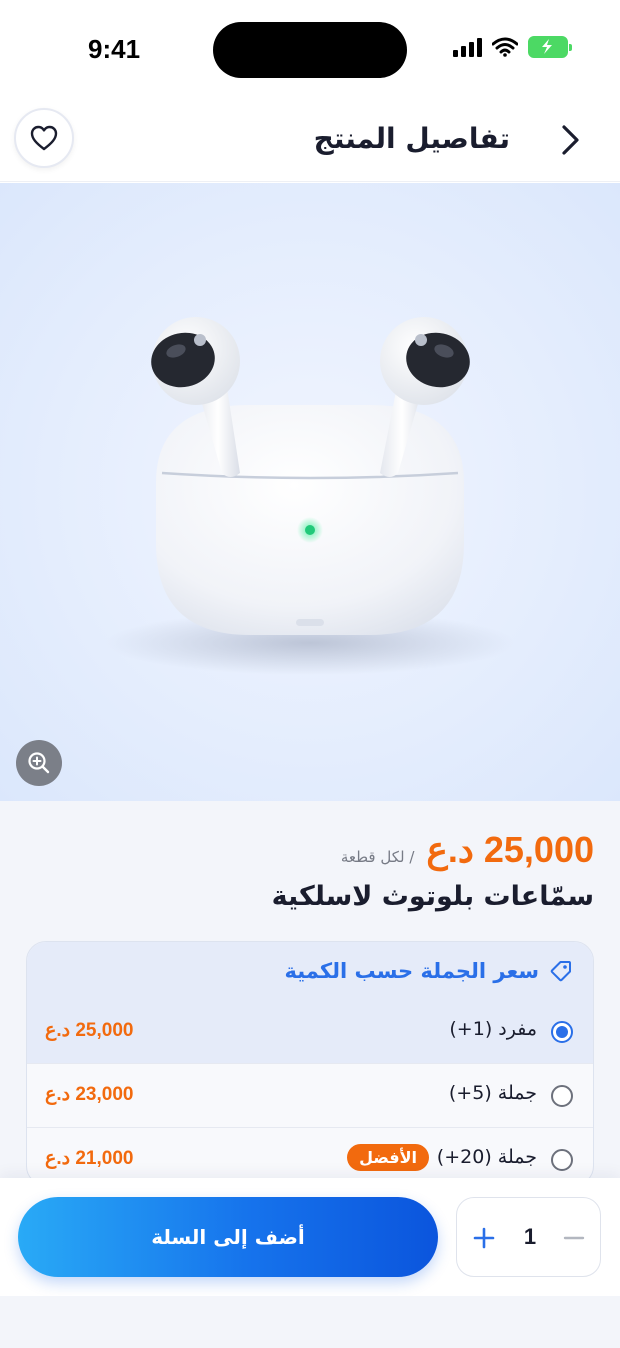 The image size is (620, 1348). I want to click on page-title: تفاصيل المنتج, so click(411, 138).